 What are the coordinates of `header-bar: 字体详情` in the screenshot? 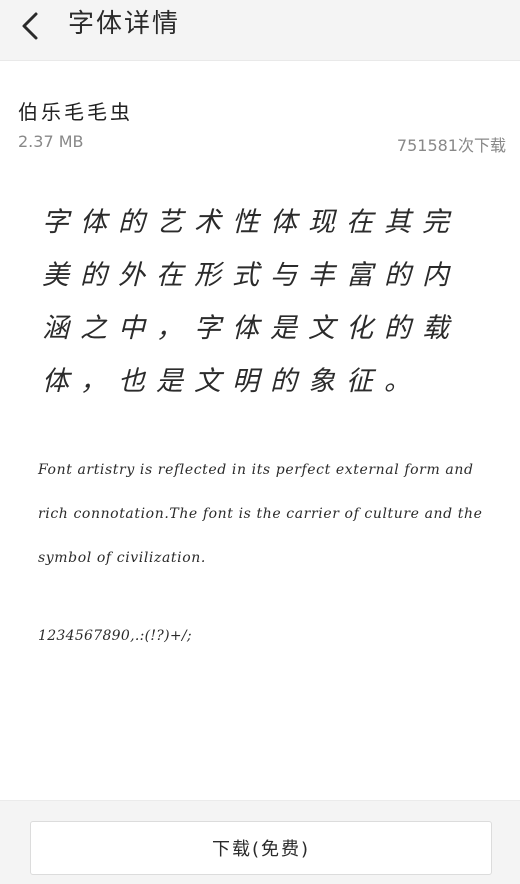 It's located at (260, 30).